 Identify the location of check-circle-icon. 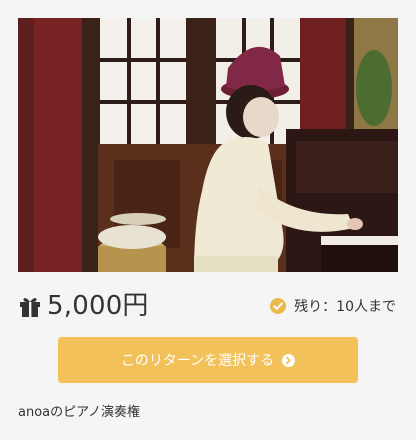
(278, 306).